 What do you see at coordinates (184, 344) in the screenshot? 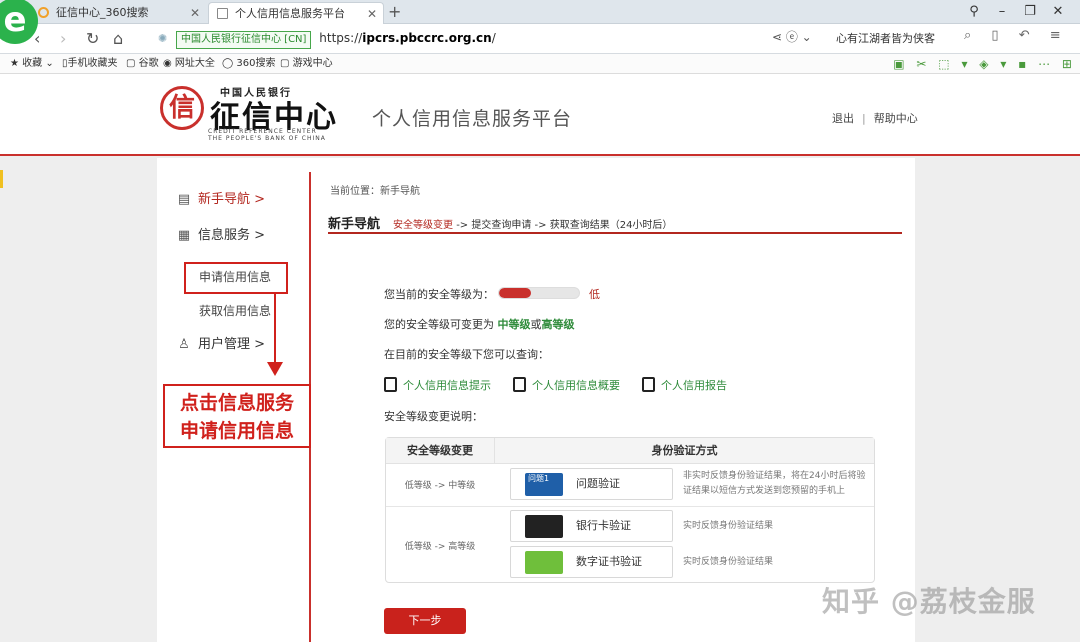
I see `user-icon: ♙` at bounding box center [184, 344].